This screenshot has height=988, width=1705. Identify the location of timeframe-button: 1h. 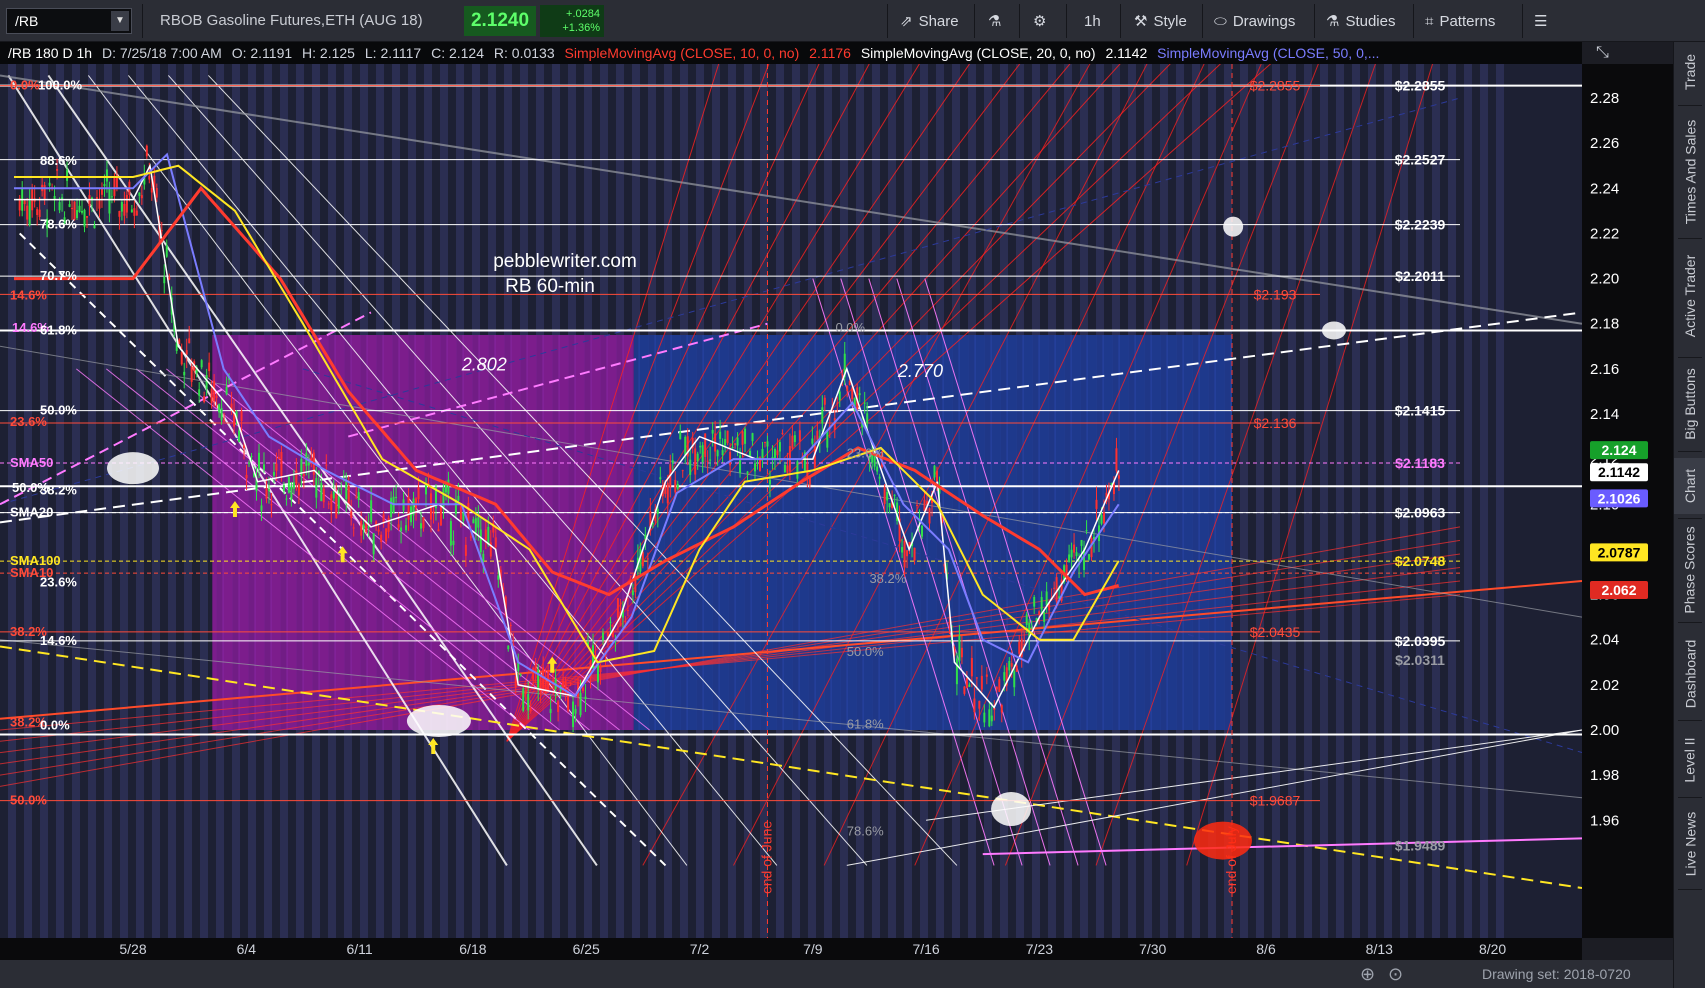
(1092, 21).